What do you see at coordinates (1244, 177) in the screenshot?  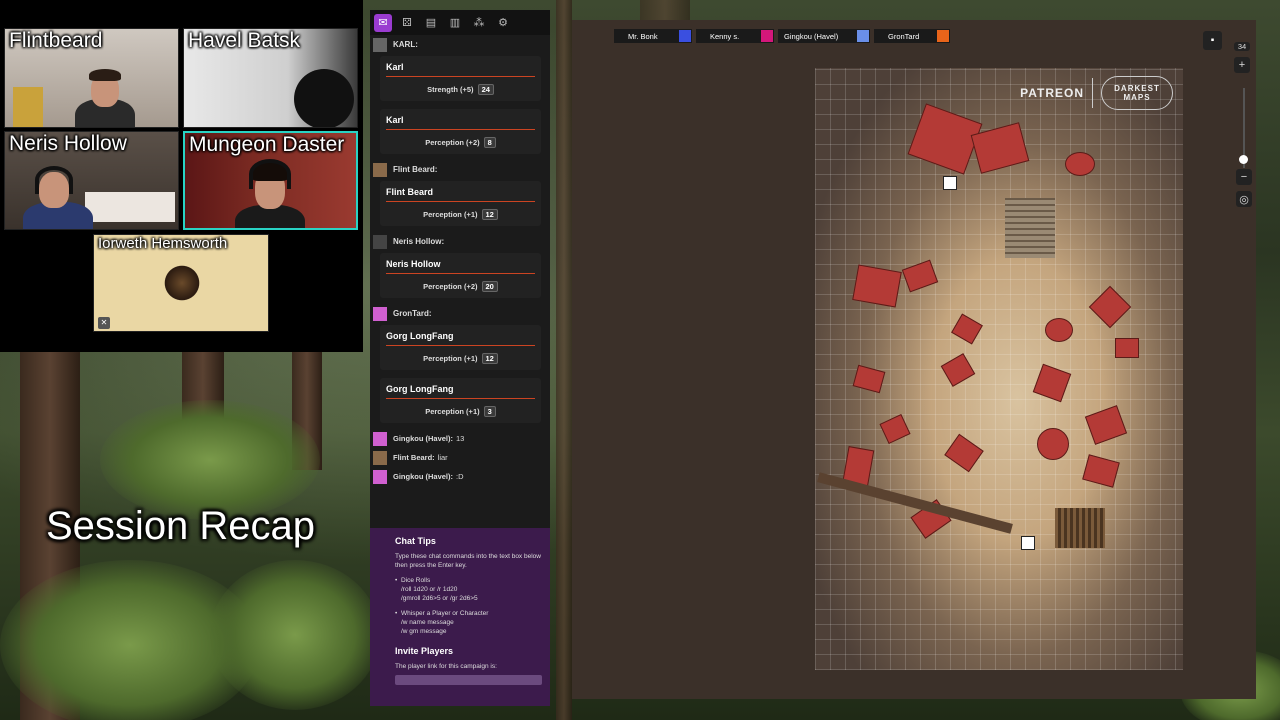 I see `zoom-out-button: −` at bounding box center [1244, 177].